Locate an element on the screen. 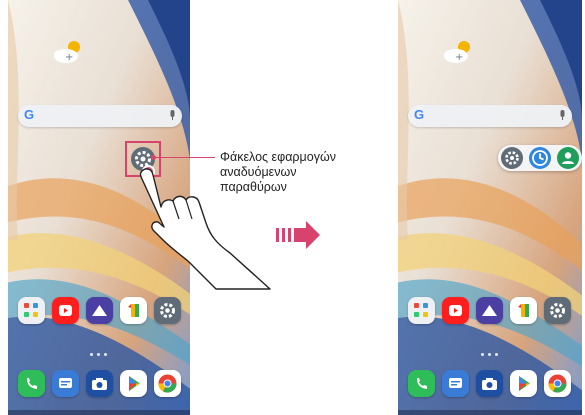 The height and width of the screenshot is (415, 585). callout-line is located at coordinates (184, 157).